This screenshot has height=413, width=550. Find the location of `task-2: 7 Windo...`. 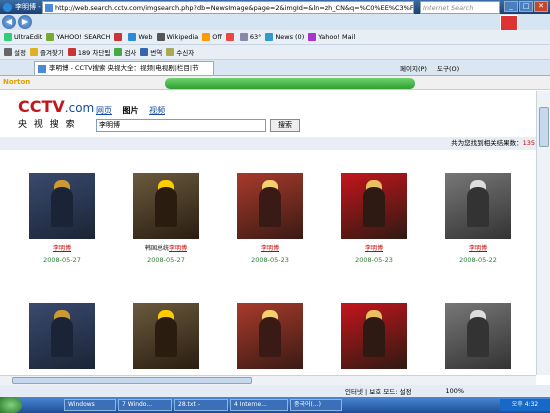

task-2: 7 Windo... is located at coordinates (145, 405).